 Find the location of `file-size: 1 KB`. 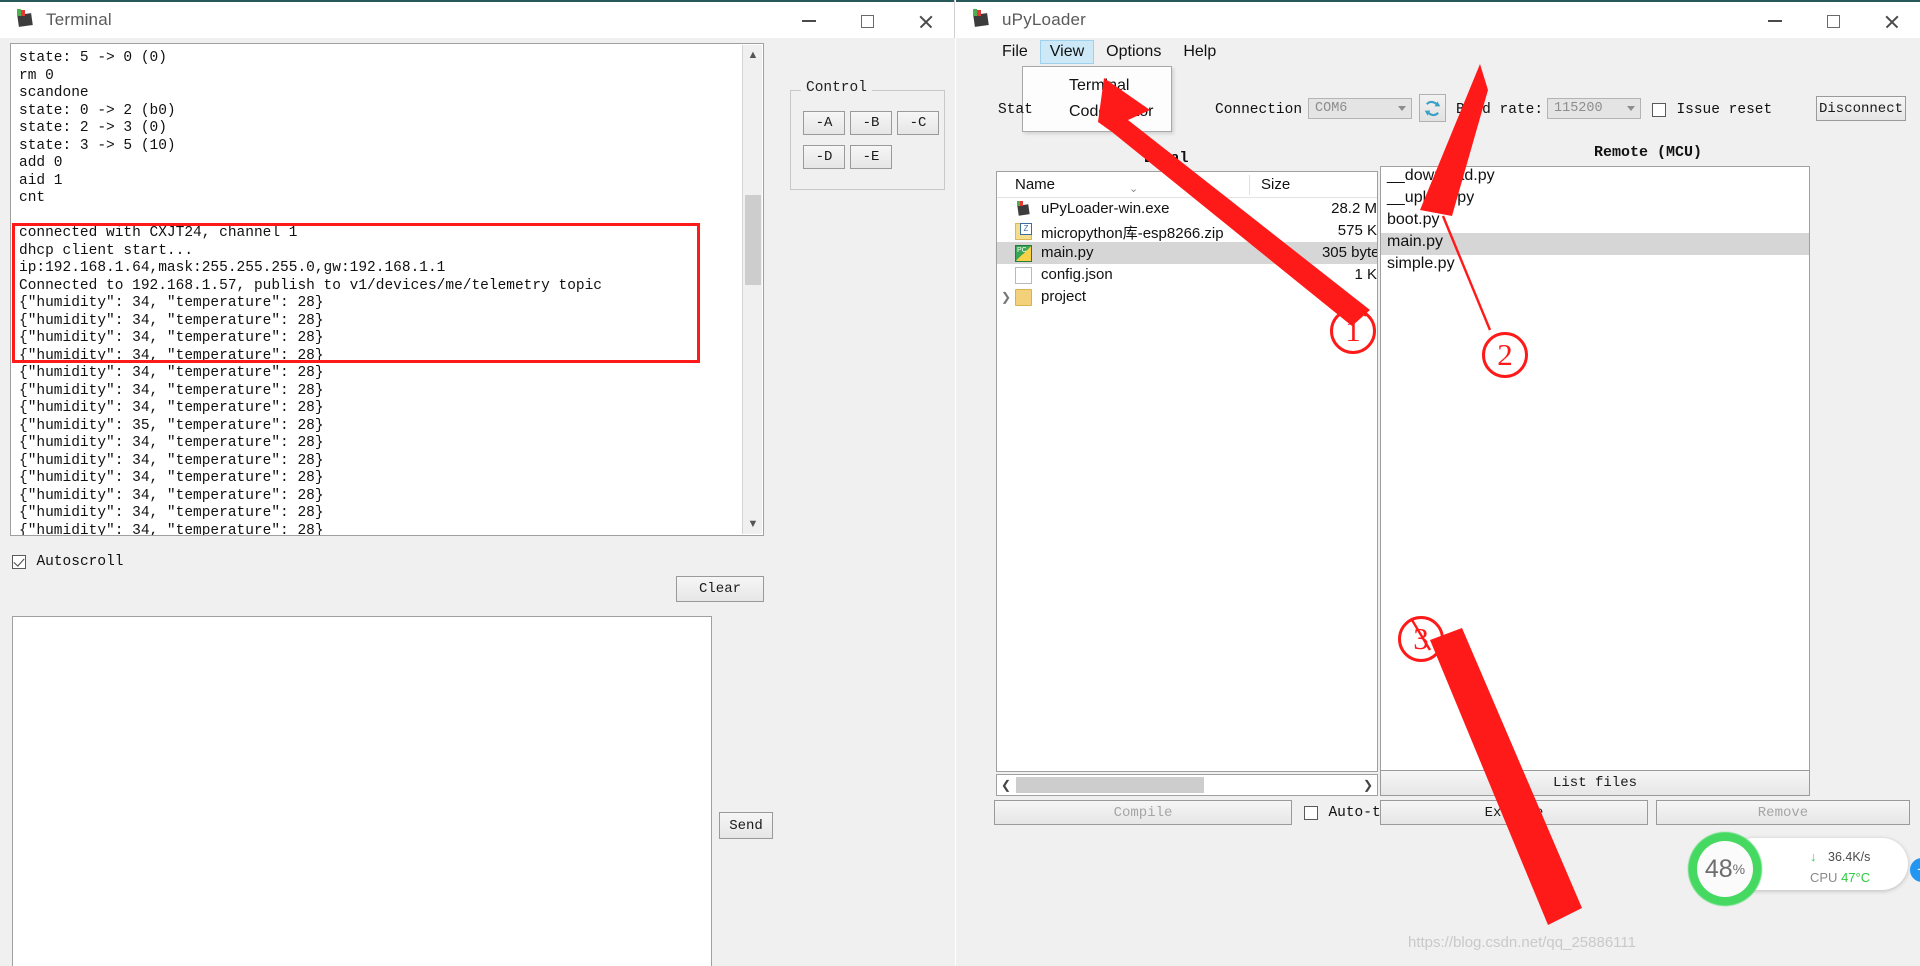

file-size: 1 KB is located at coordinates (1365, 274).